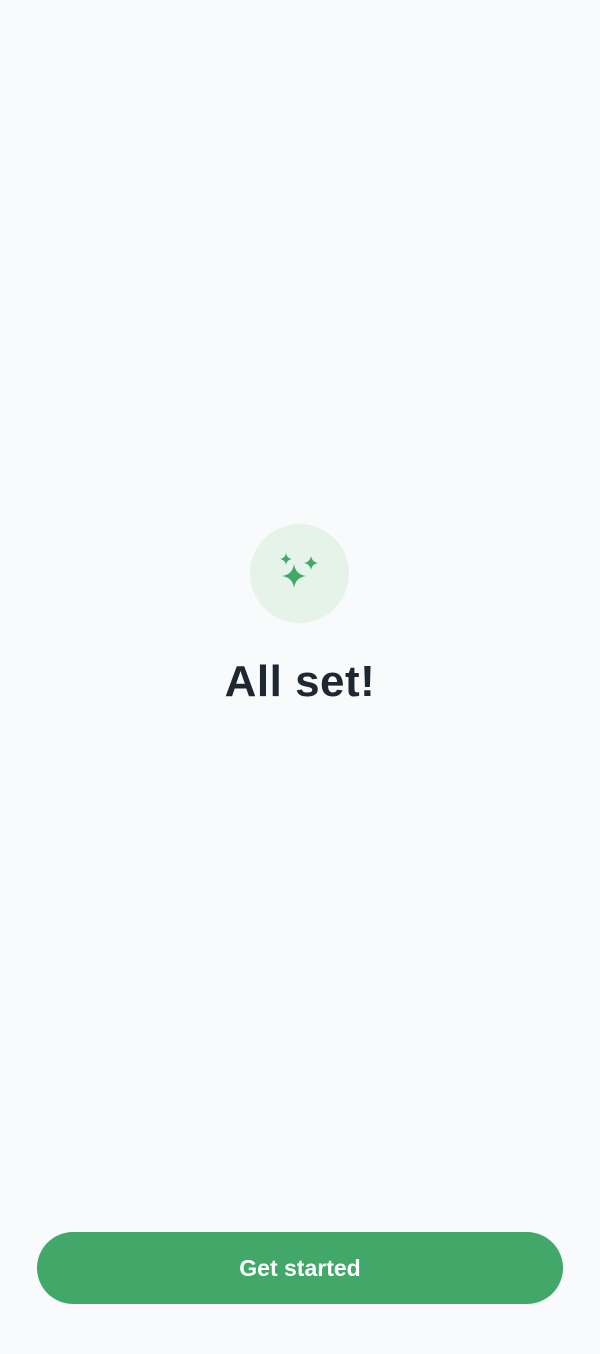 The height and width of the screenshot is (1354, 600). Describe the element at coordinates (299, 573) in the screenshot. I see `sparkles-icon` at that location.